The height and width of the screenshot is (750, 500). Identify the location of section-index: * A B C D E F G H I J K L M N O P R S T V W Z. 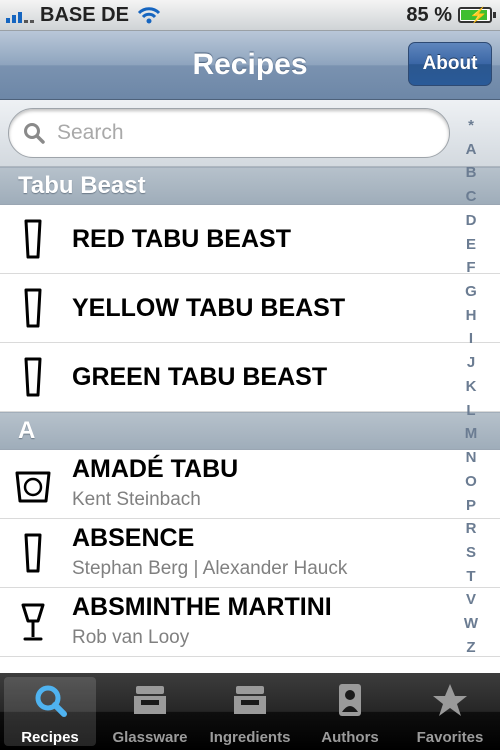
(471, 387).